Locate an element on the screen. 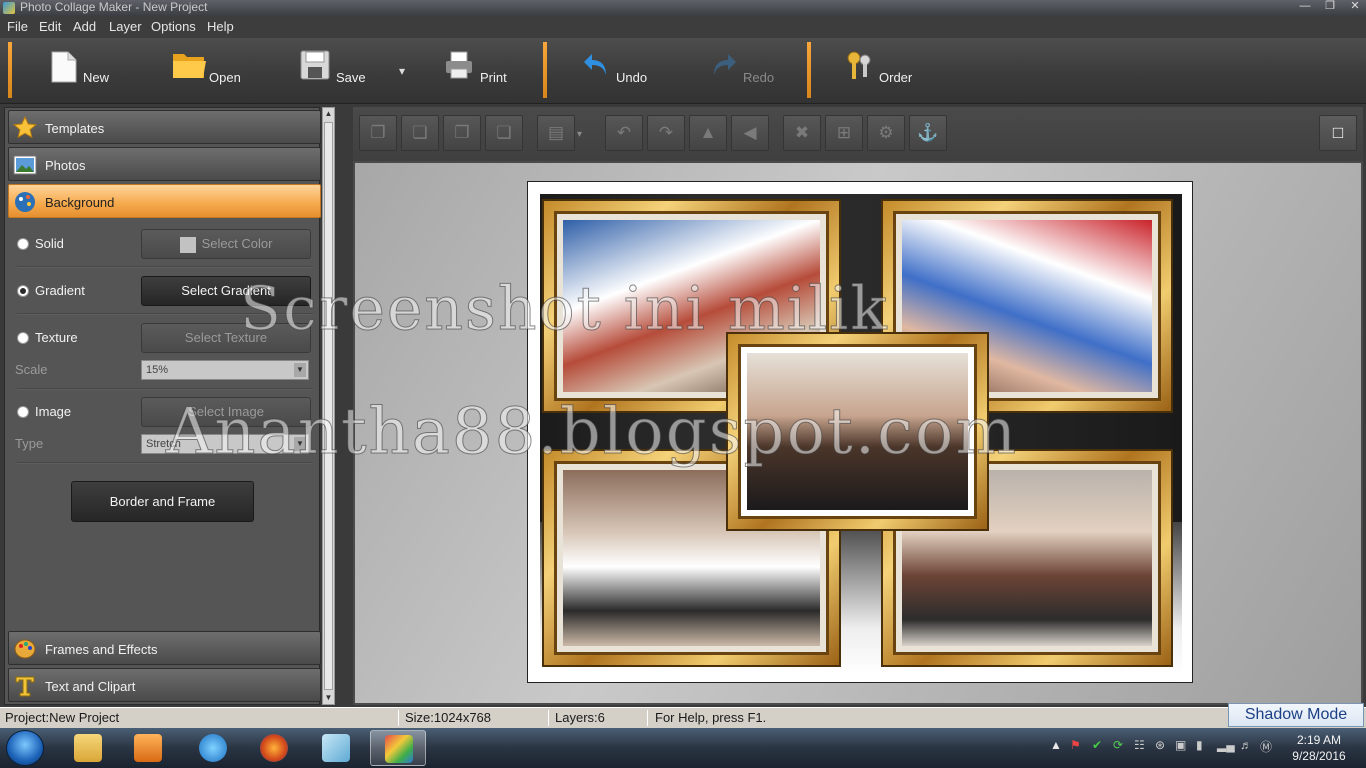 This screenshot has width=1366, height=768. scroll-down-icon: ▼ is located at coordinates (328, 698).